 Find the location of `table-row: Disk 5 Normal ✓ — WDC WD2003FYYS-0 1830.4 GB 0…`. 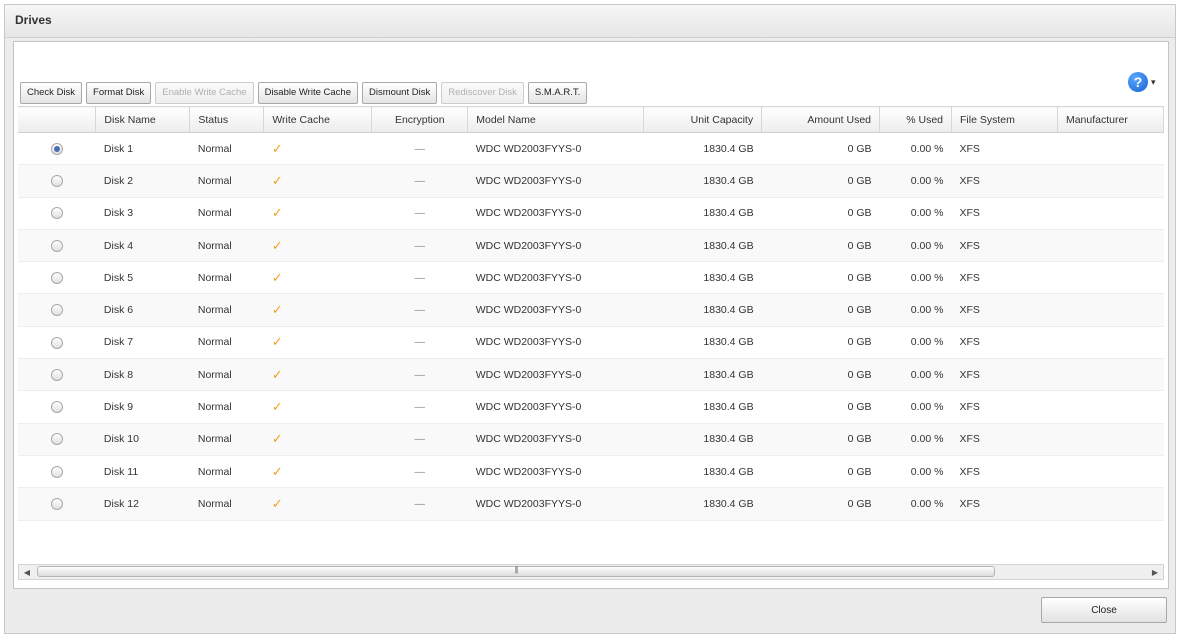

table-row: Disk 5 Normal ✓ — WDC WD2003FYYS-0 1830.4 GB 0… is located at coordinates (591, 278).